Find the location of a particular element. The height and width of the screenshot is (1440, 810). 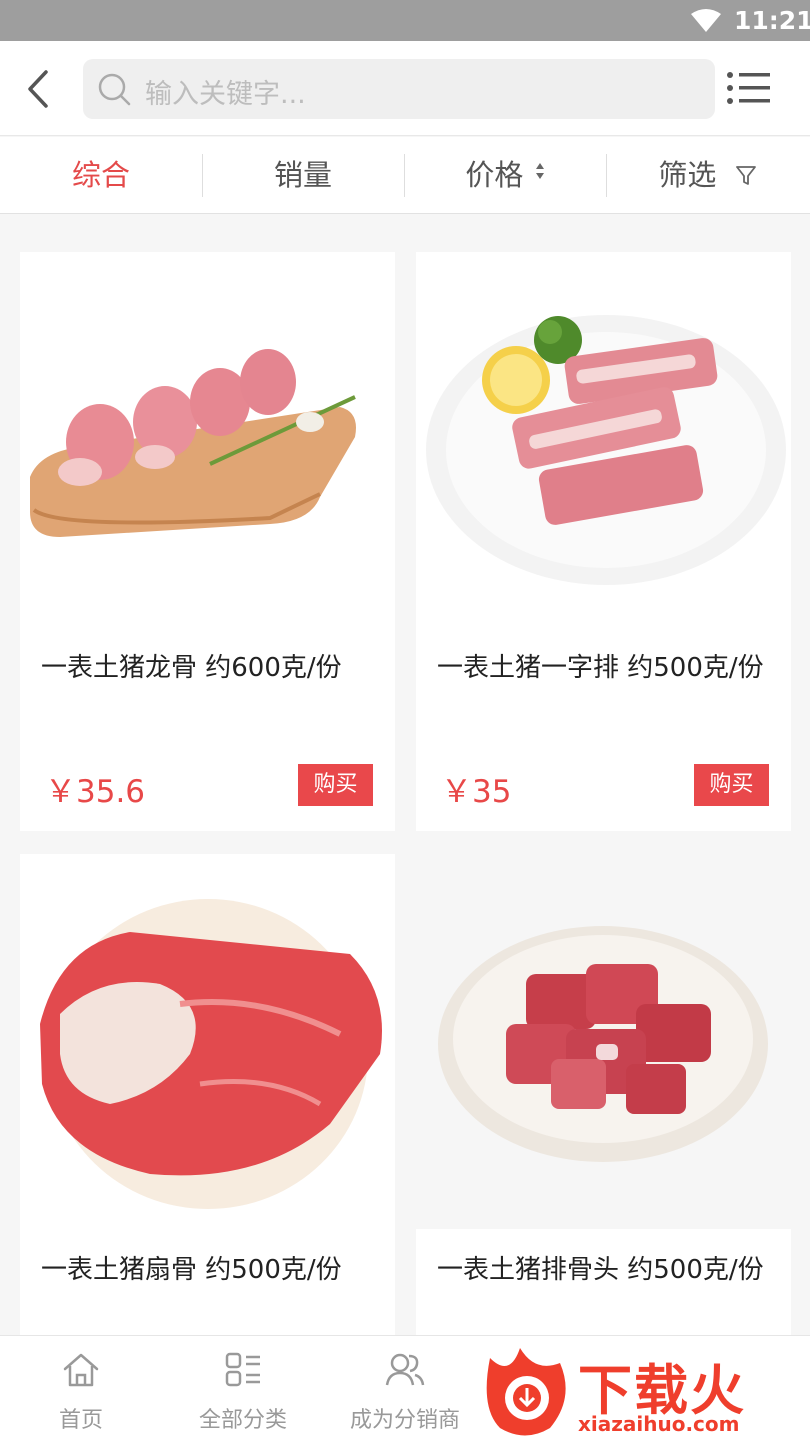

tab-label: 筛选 is located at coordinates (687, 175).